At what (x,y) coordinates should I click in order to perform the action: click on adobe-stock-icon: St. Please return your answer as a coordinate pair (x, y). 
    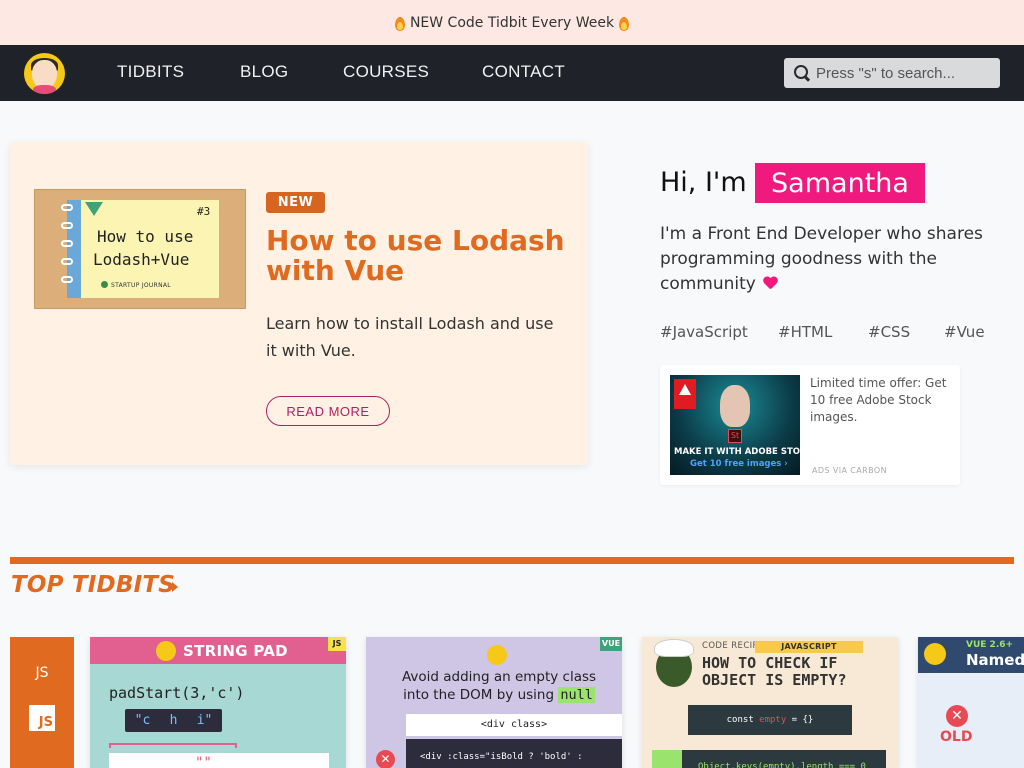
    Looking at the image, I should click on (735, 436).